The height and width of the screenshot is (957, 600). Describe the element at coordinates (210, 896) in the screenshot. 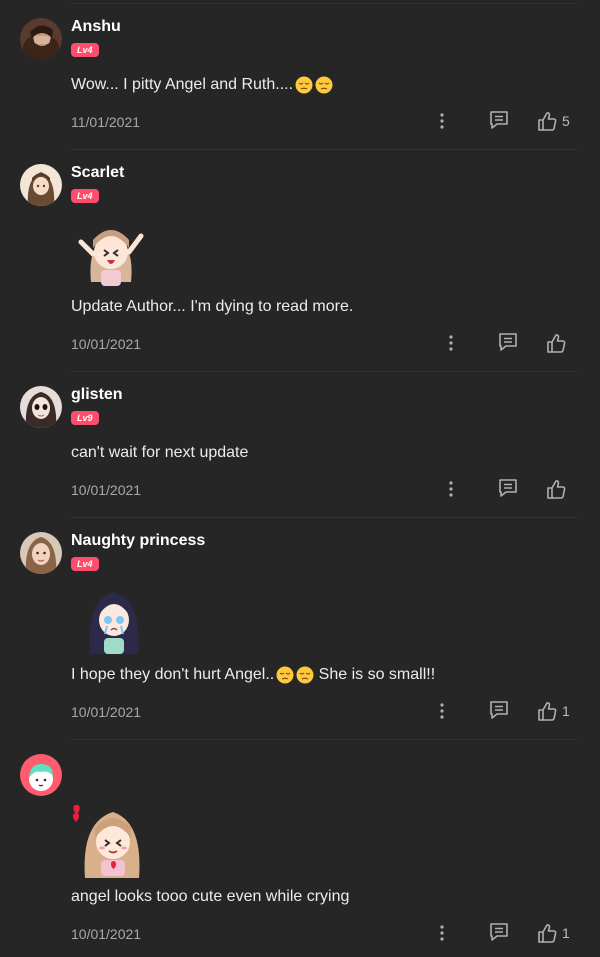

I see `comment-text: angel looks tooo cute even while crying` at that location.